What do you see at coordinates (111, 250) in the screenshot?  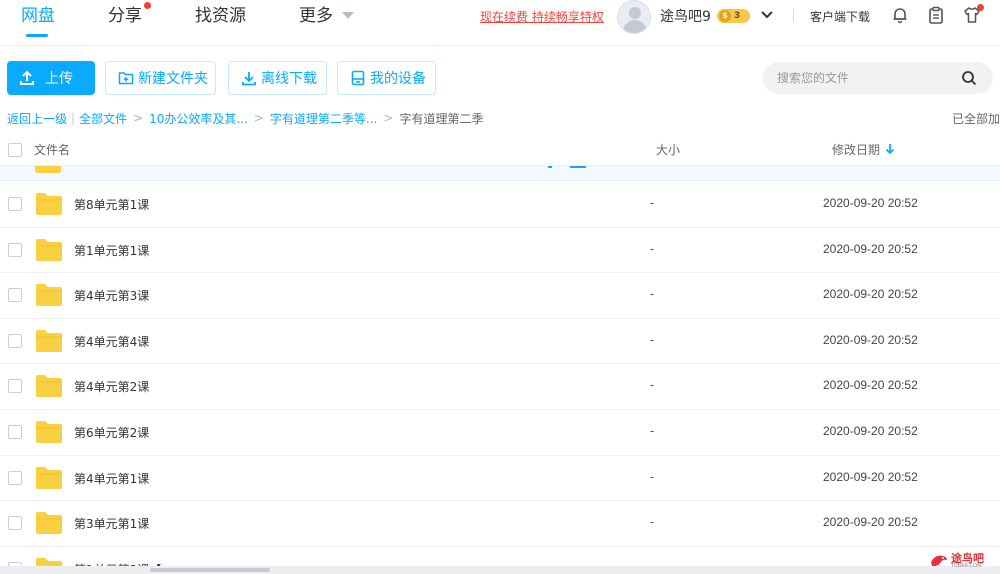 I see `file-name: 第1单元第1课` at bounding box center [111, 250].